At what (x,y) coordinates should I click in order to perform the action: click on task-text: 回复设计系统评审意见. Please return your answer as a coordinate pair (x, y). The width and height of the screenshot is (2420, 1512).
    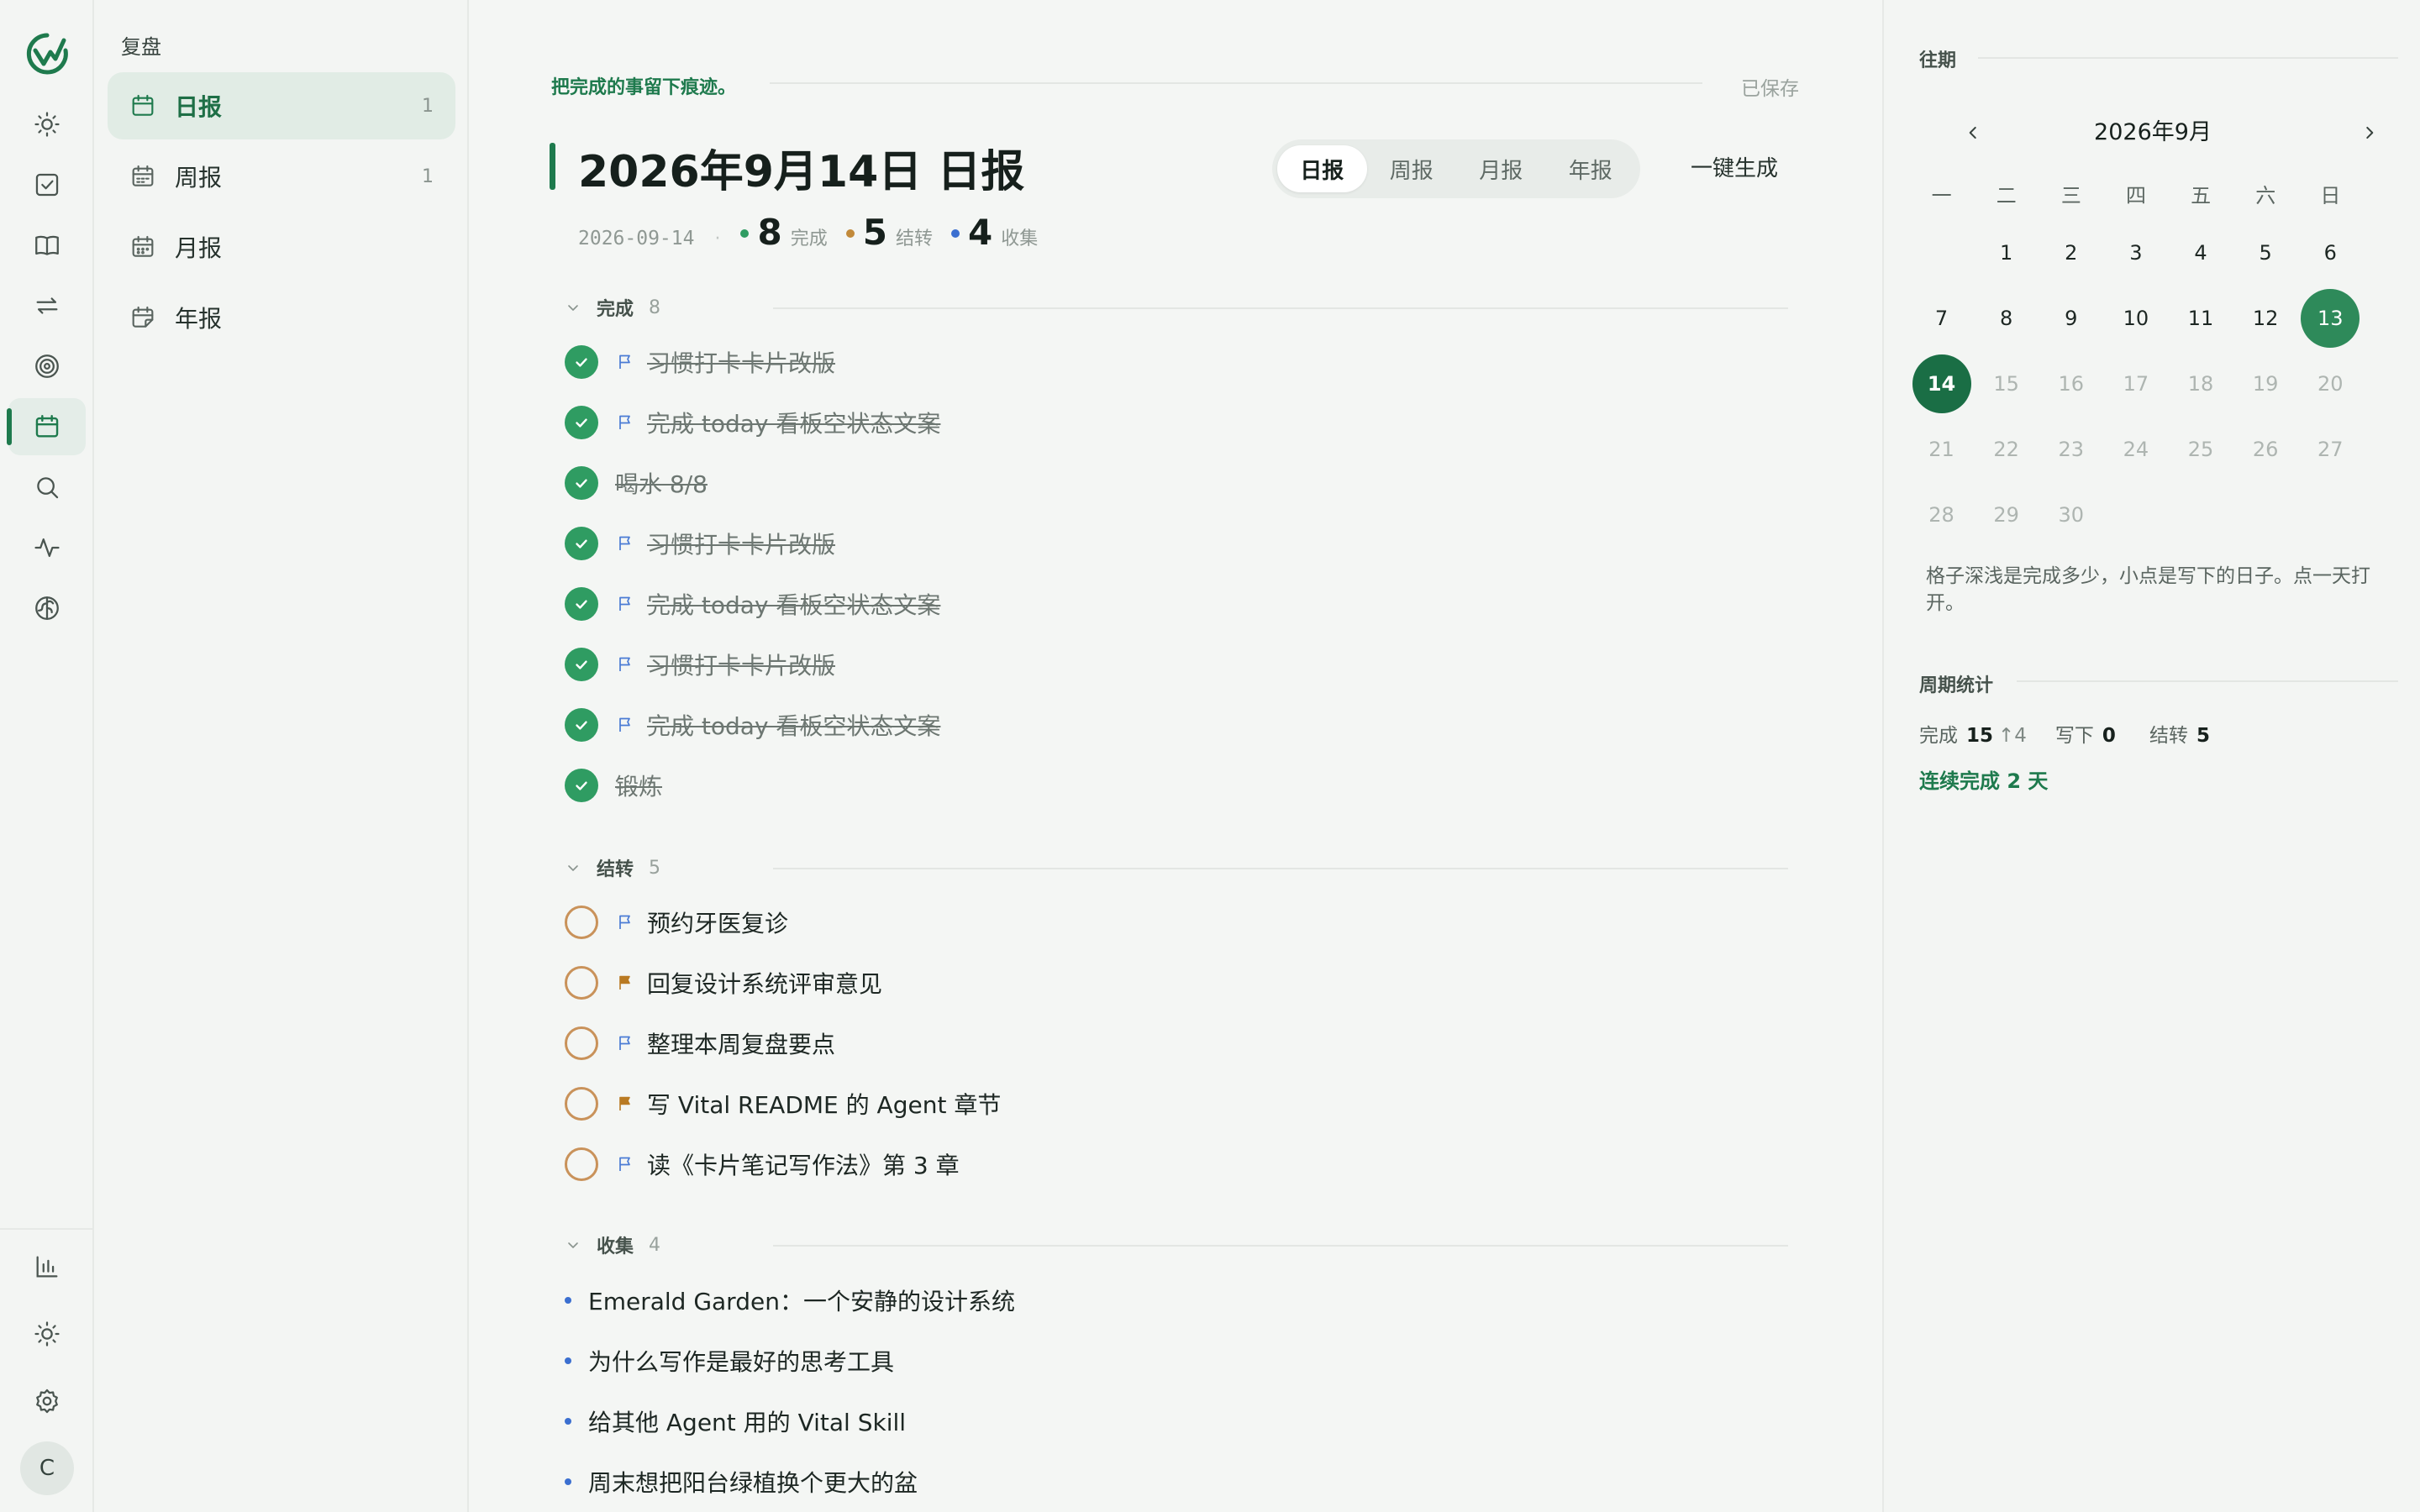
    Looking at the image, I should click on (764, 983).